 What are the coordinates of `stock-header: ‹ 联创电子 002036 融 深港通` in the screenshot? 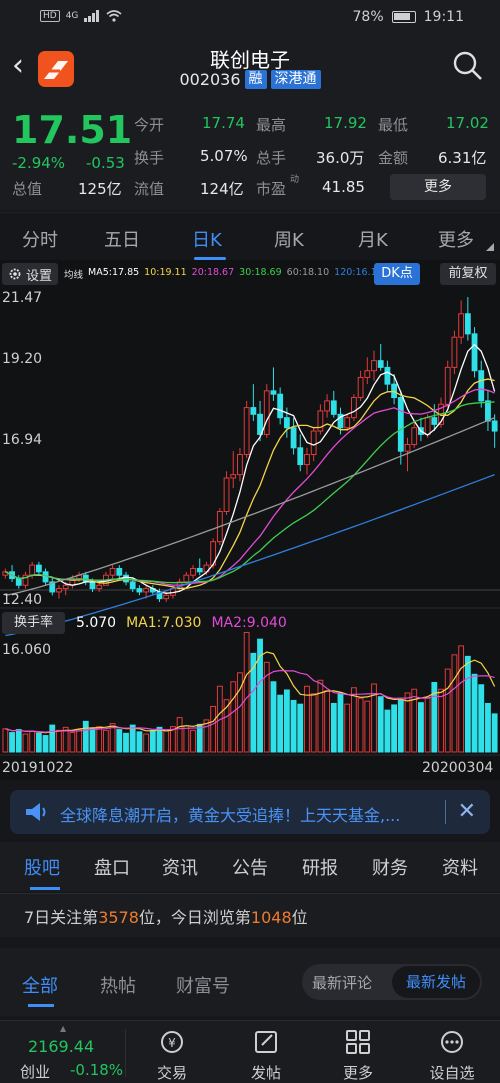 It's located at (250, 67).